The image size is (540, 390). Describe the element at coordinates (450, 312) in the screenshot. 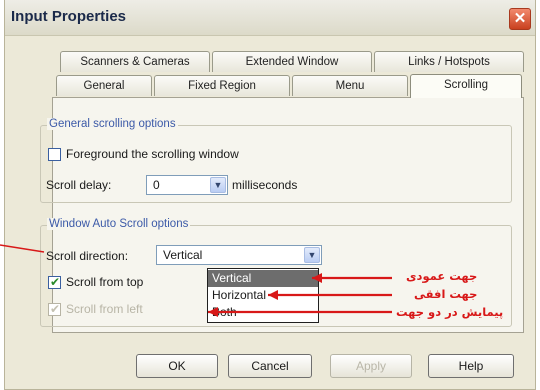

I see `annotation-both: پیمایش در دو جهت` at that location.